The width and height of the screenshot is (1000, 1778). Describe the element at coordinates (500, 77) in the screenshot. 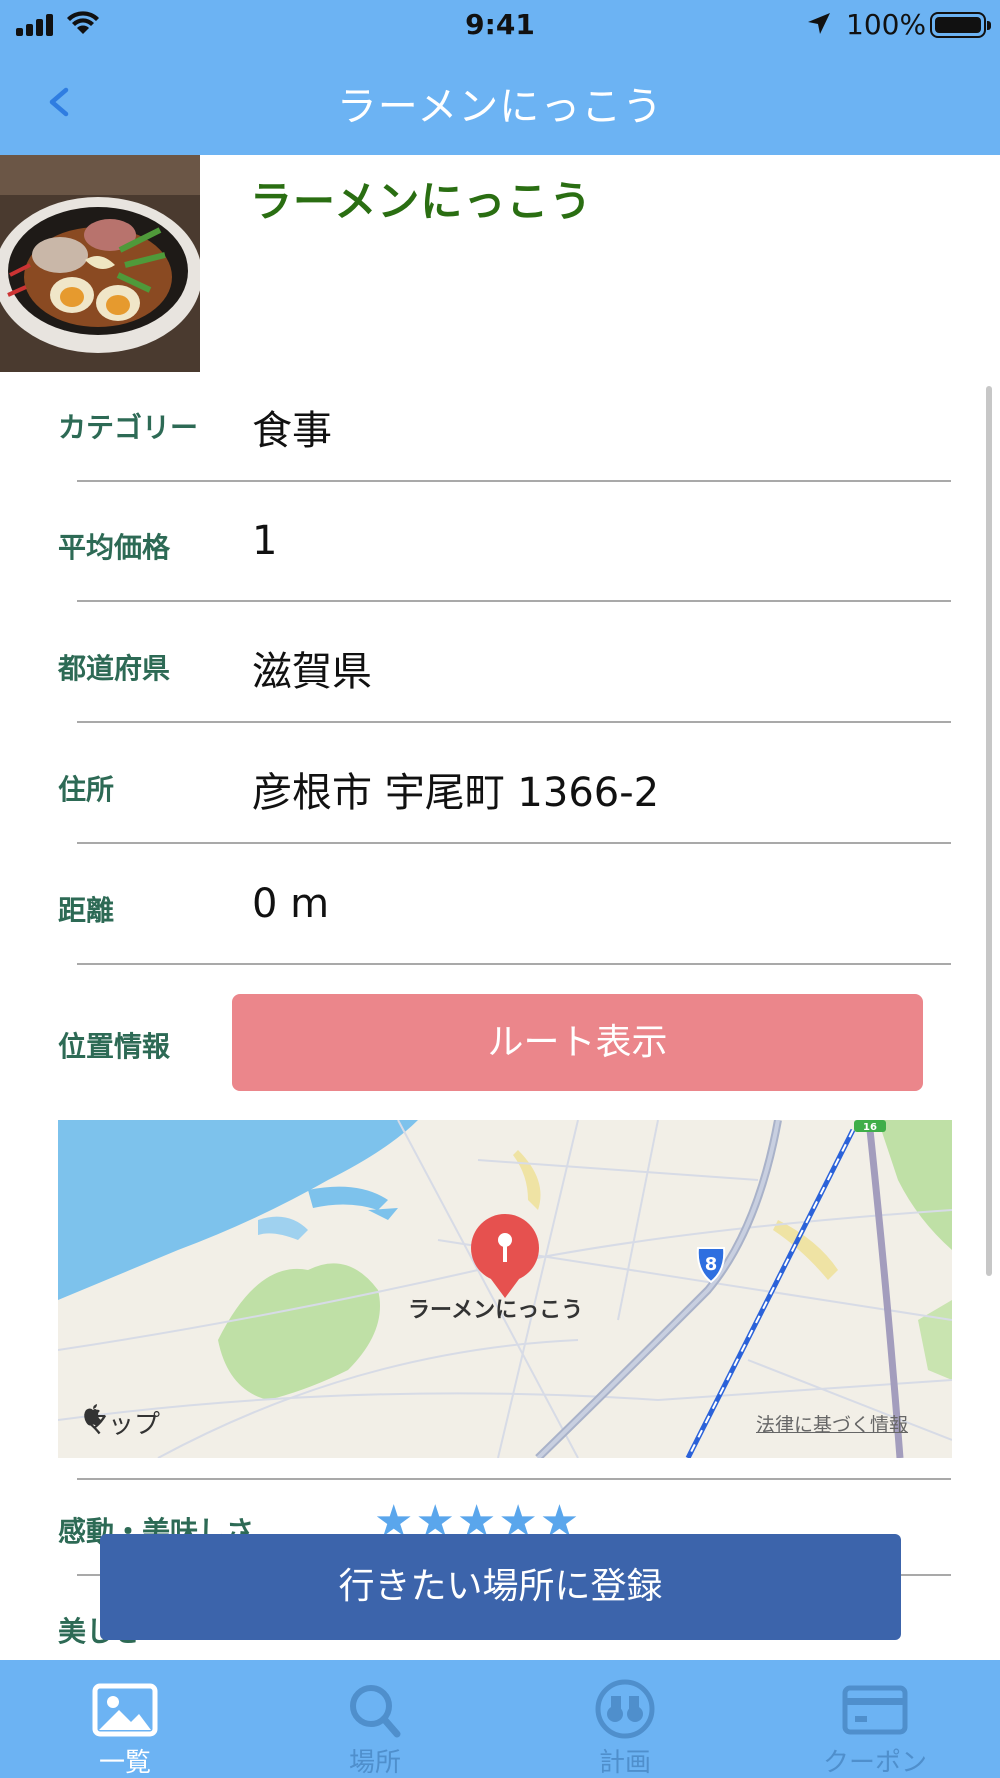

I see `top-bar: 9:41 100% ラーメンにっこう` at that location.